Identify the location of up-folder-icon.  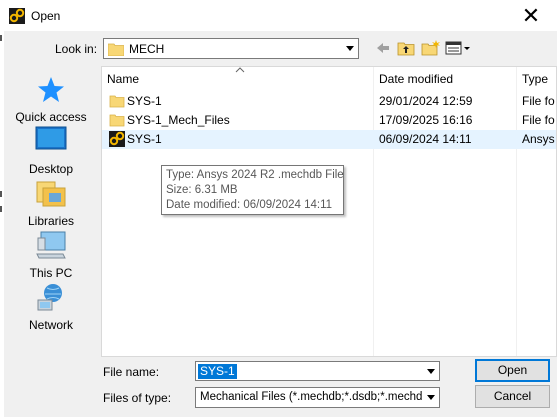
(406, 48).